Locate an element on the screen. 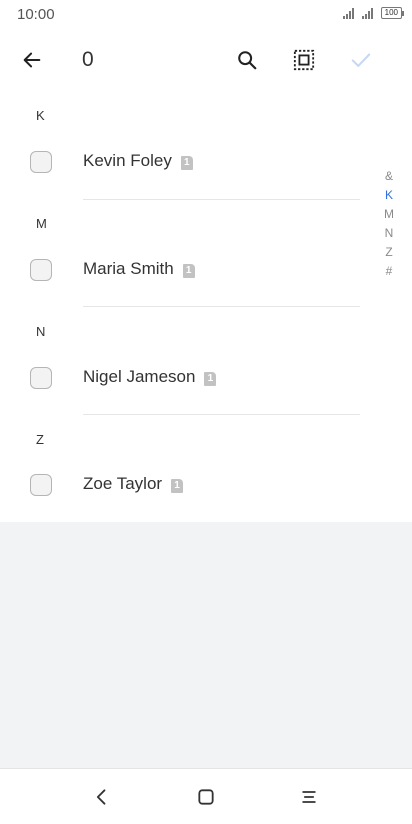 The image size is (412, 824). search-icon is located at coordinates (247, 60).